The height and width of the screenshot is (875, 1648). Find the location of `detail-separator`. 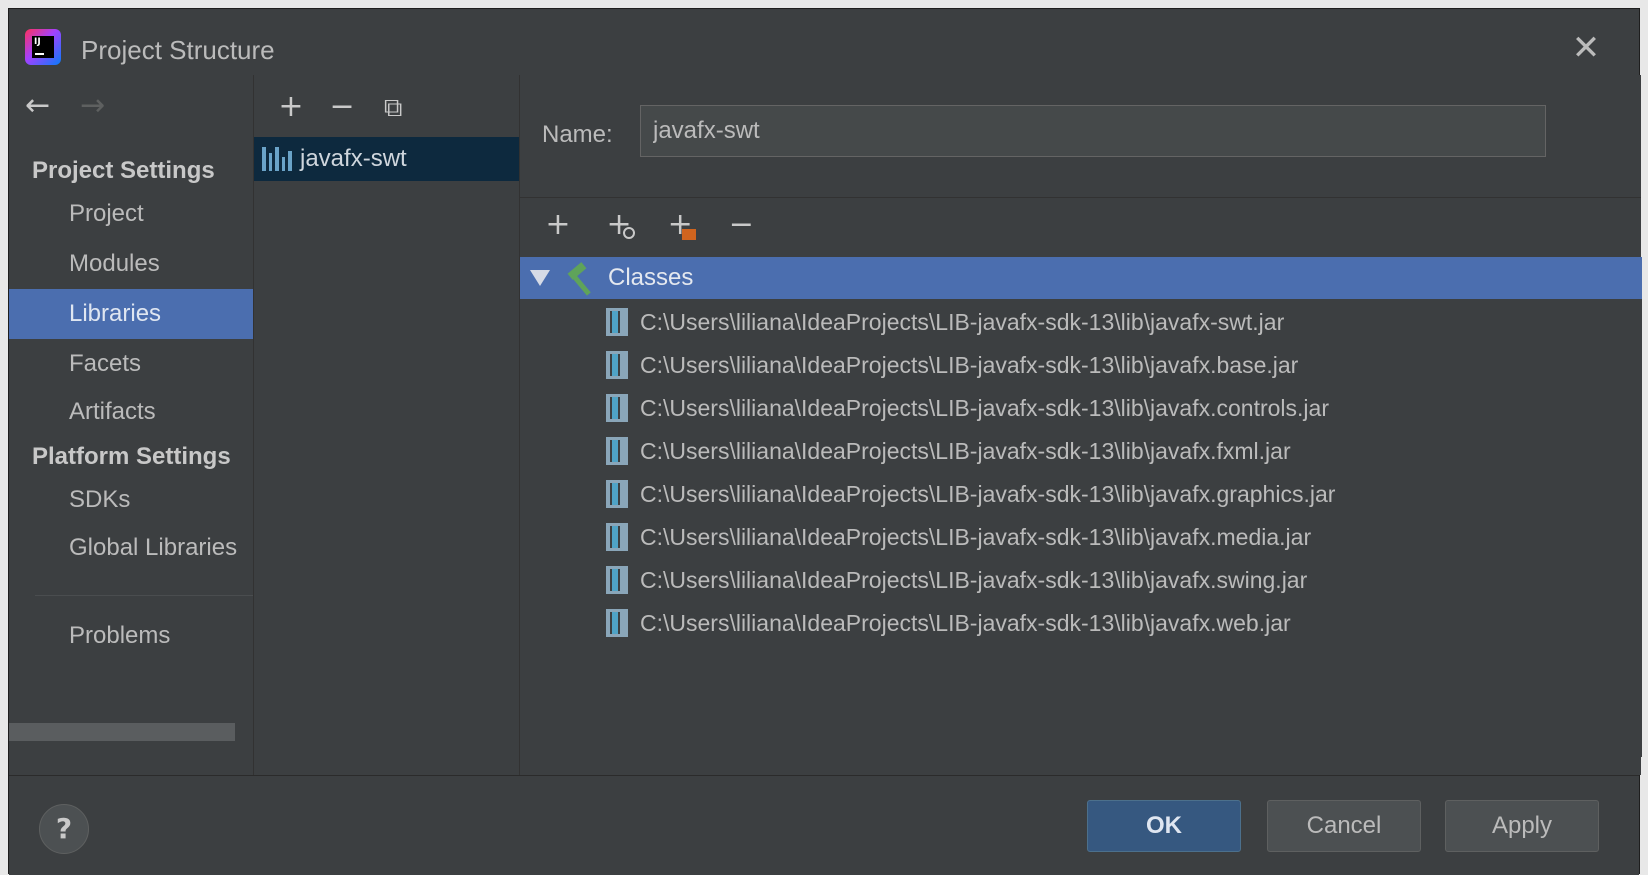

detail-separator is located at coordinates (1080, 197).